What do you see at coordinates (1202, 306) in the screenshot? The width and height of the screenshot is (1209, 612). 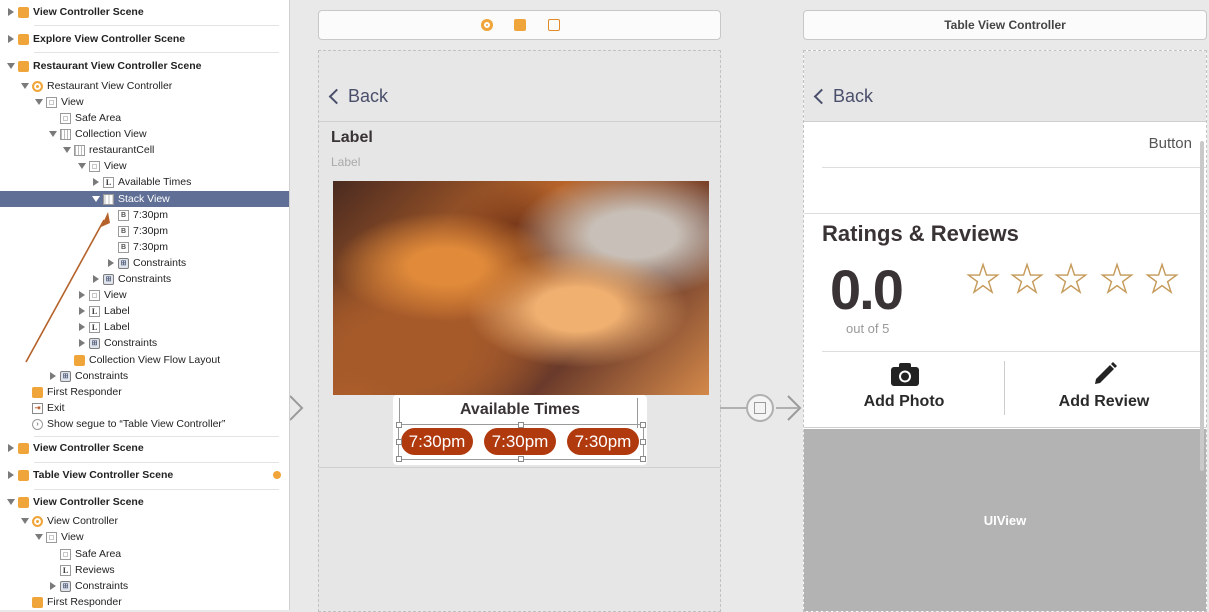 I see `scrollbar` at bounding box center [1202, 306].